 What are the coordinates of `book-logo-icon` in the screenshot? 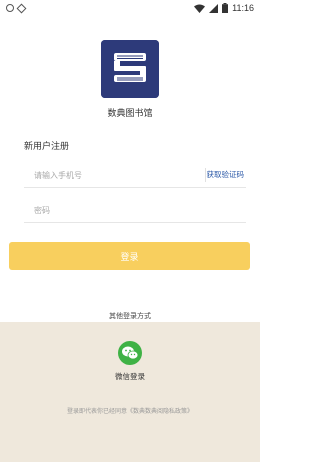 It's located at (130, 69).